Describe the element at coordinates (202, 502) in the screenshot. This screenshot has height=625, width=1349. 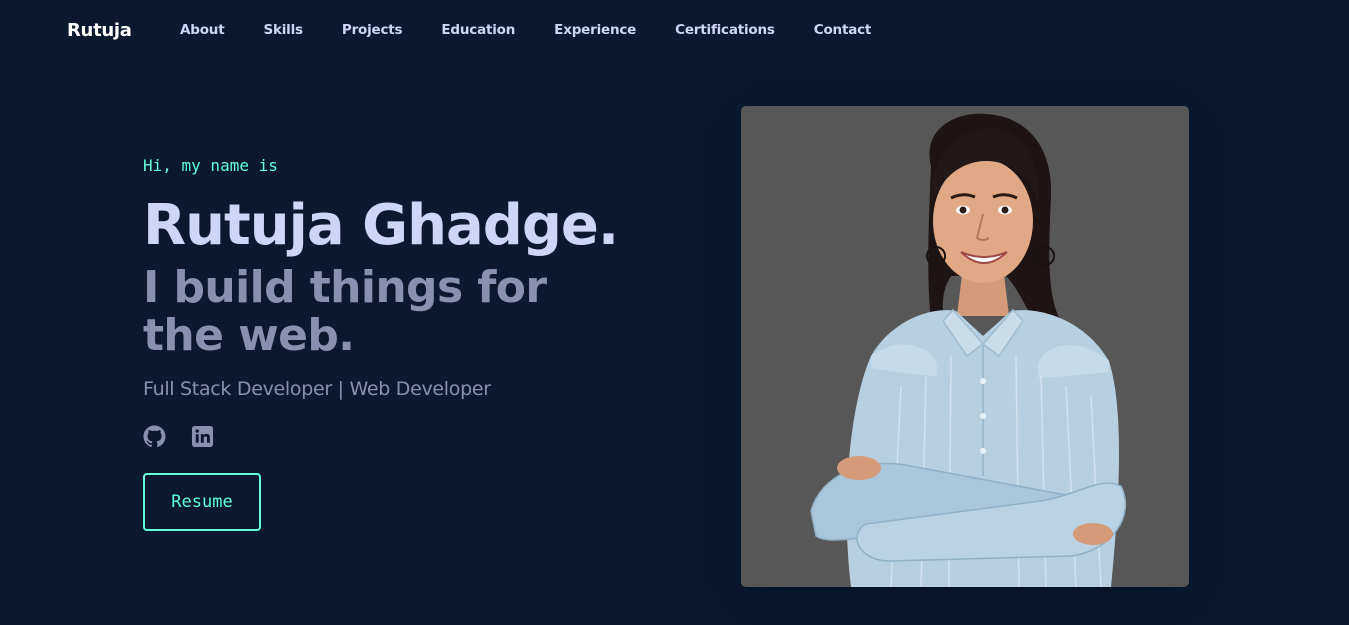
I see `resume-button: Resume` at that location.